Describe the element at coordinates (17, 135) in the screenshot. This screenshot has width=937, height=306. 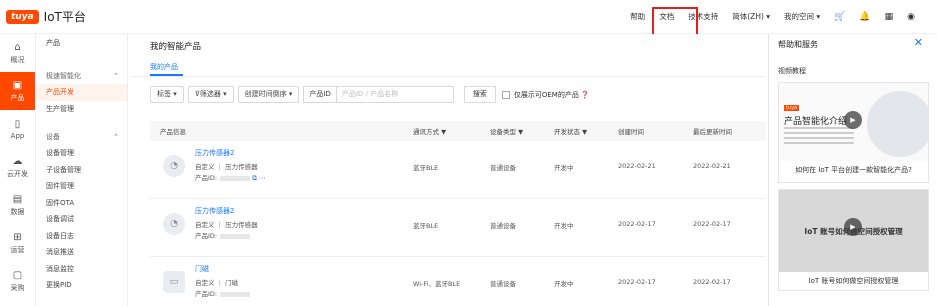
I see `sidebar-item-label: App` at that location.